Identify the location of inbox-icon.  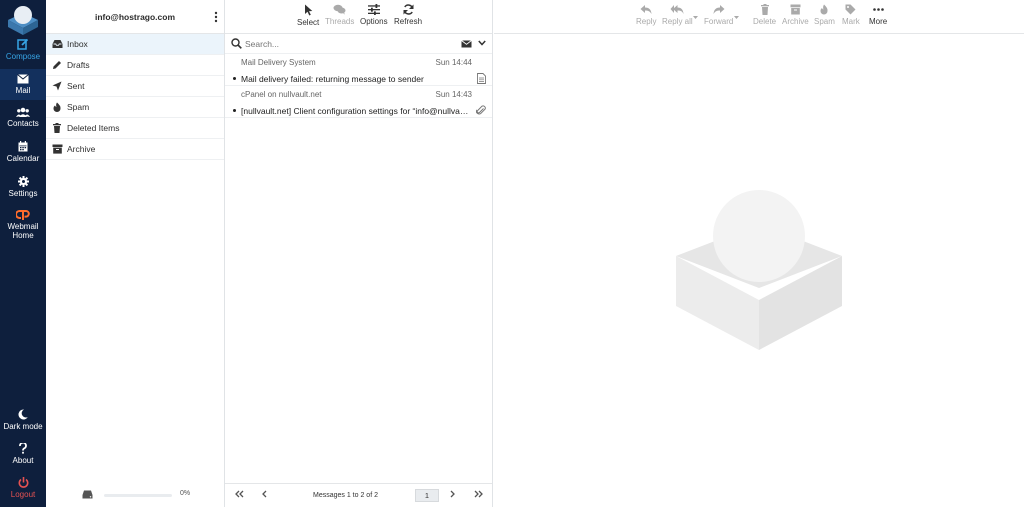
(57, 44).